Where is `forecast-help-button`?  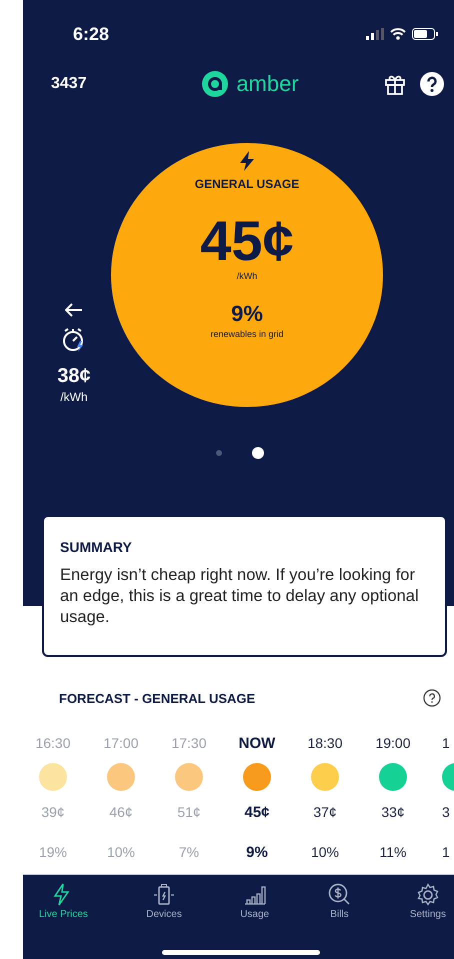
forecast-help-button is located at coordinates (432, 698).